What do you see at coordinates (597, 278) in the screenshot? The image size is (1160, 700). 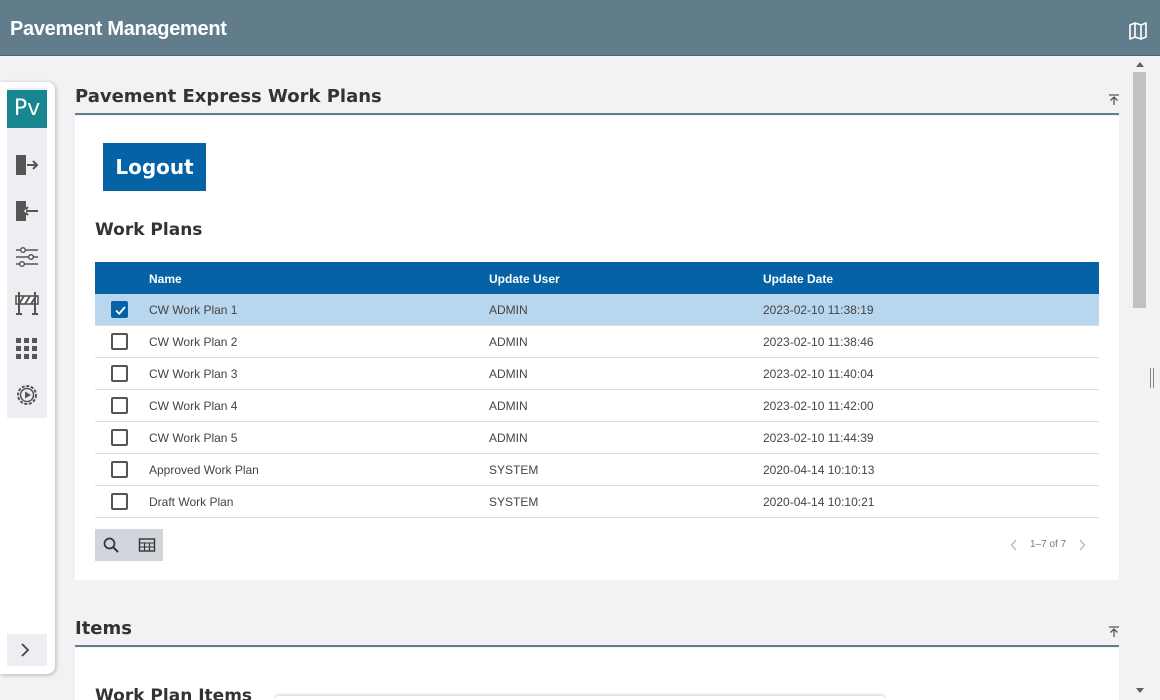 I see `table-header: Name Update User Update Date` at bounding box center [597, 278].